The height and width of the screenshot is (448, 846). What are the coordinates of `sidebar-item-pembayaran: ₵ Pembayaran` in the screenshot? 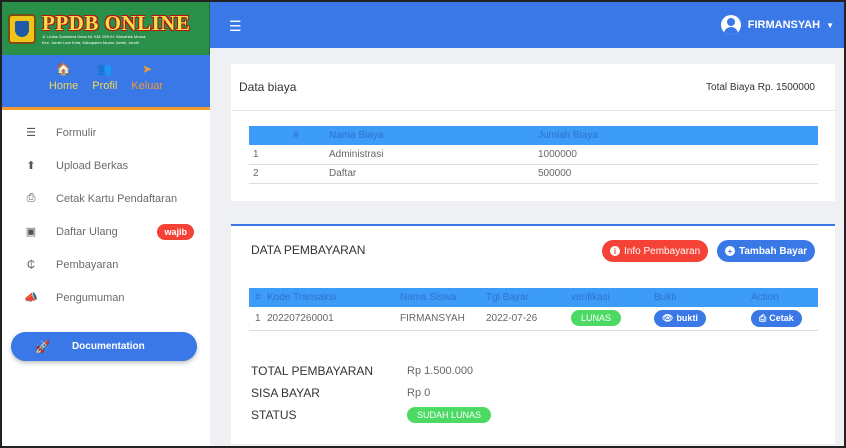 It's located at (106, 264).